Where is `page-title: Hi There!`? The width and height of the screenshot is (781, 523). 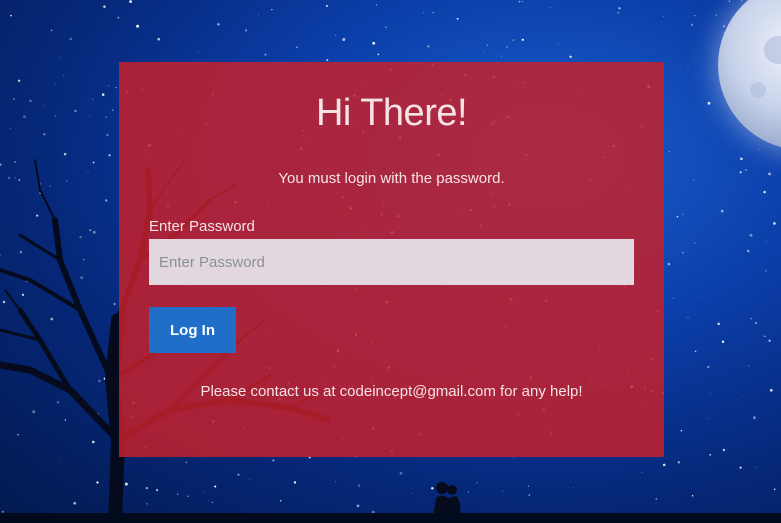
page-title: Hi There! is located at coordinates (391, 113).